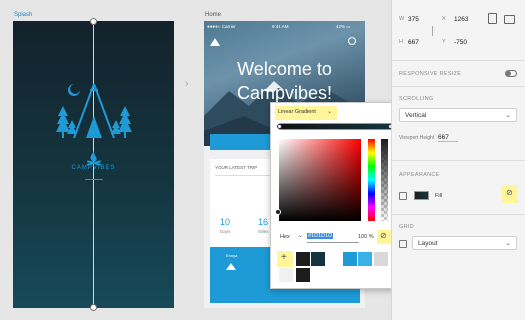 Image resolution: width=525 pixels, height=320 pixels. I want to click on home-artboard-label: Home, so click(213, 15).